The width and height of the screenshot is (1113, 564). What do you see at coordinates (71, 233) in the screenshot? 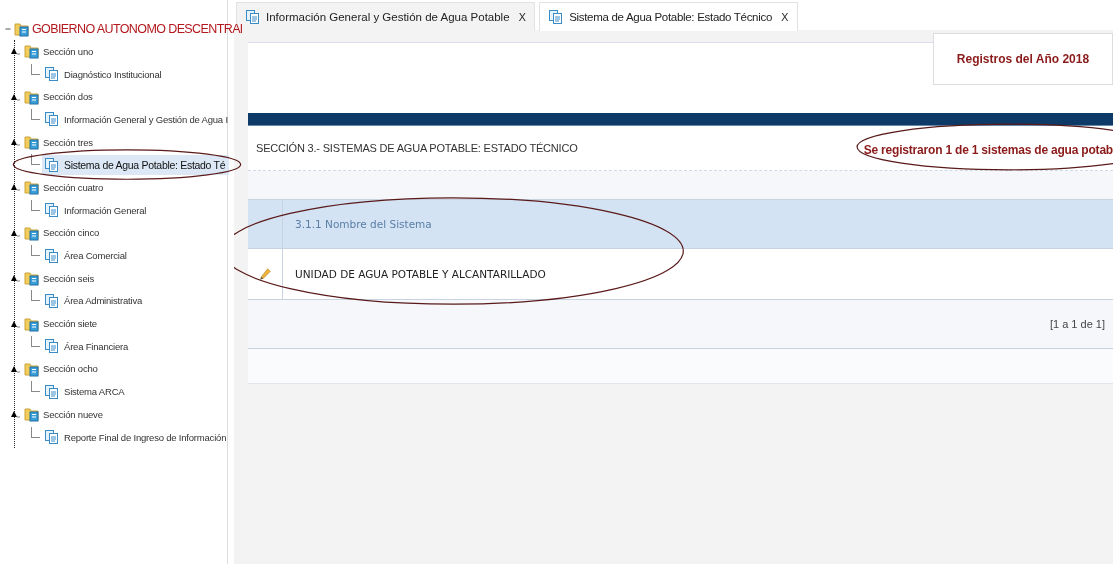
I see `tree-item: Sección cinco` at bounding box center [71, 233].